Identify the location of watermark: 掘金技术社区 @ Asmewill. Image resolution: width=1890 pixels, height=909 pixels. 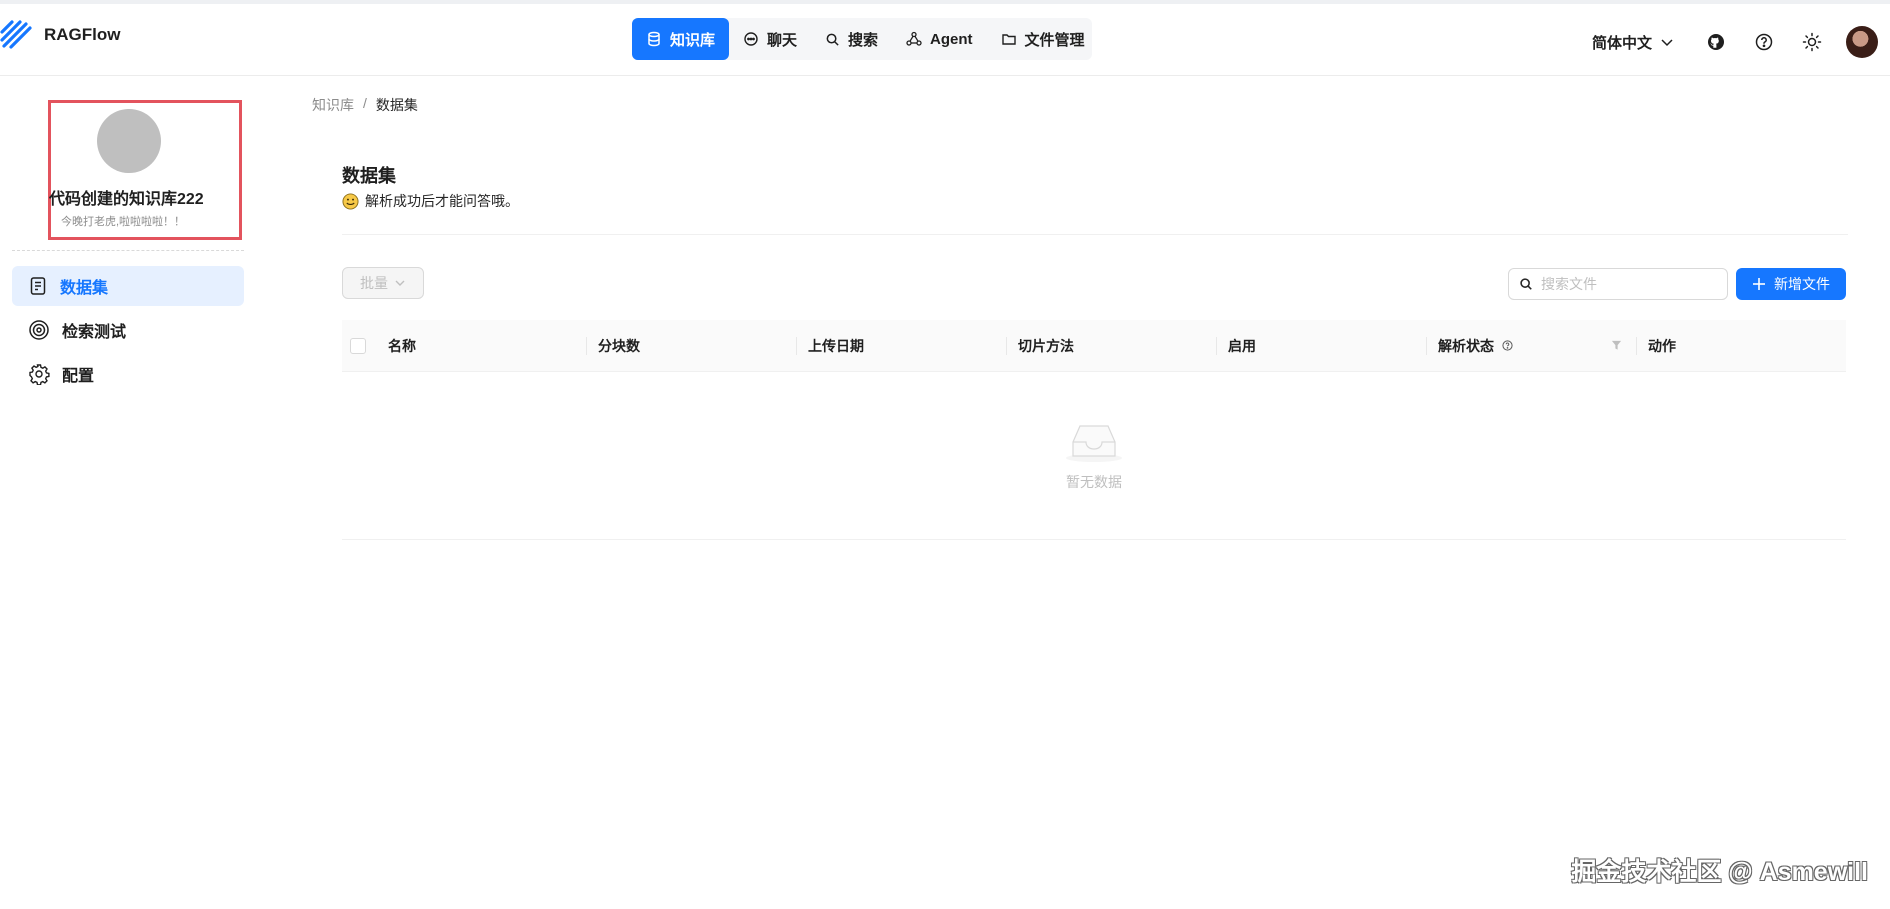
(1719, 872).